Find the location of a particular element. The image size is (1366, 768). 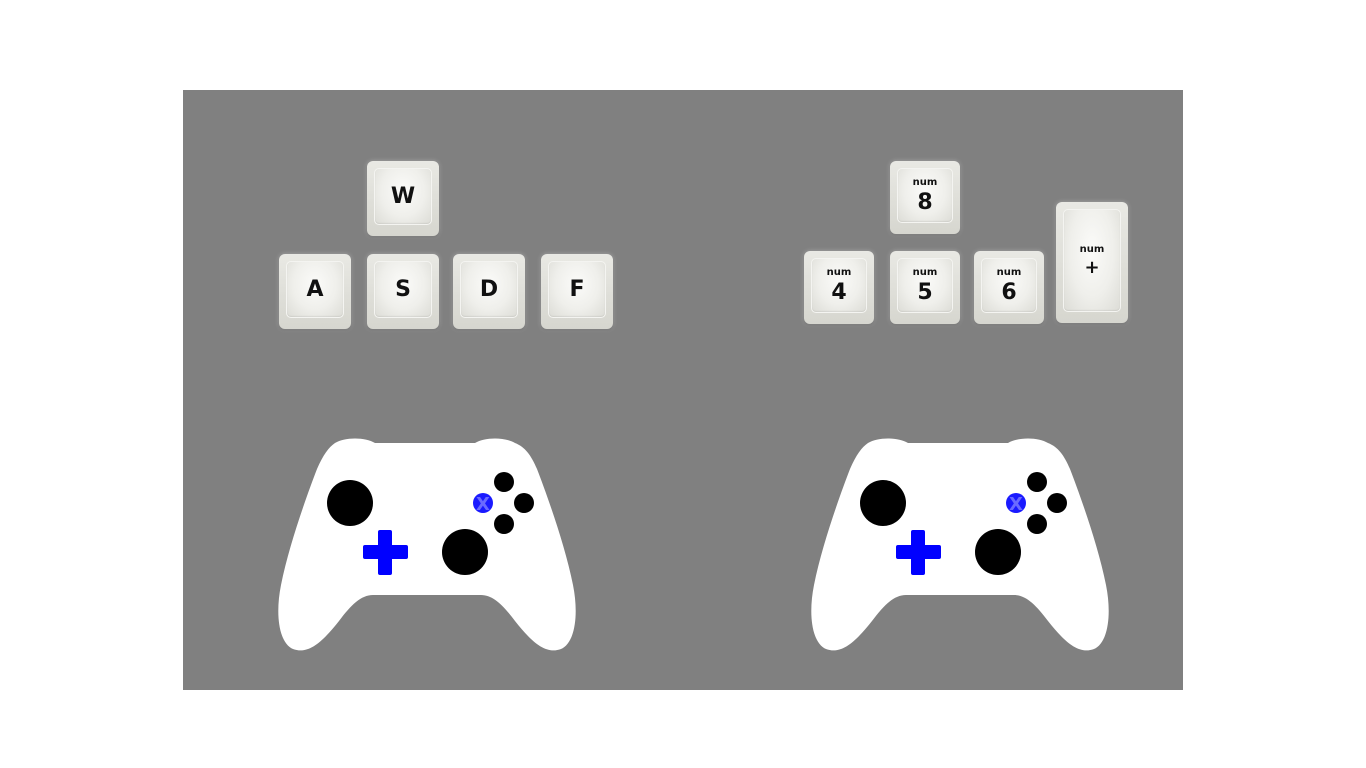

key-num5: num 5 is located at coordinates (925, 287).